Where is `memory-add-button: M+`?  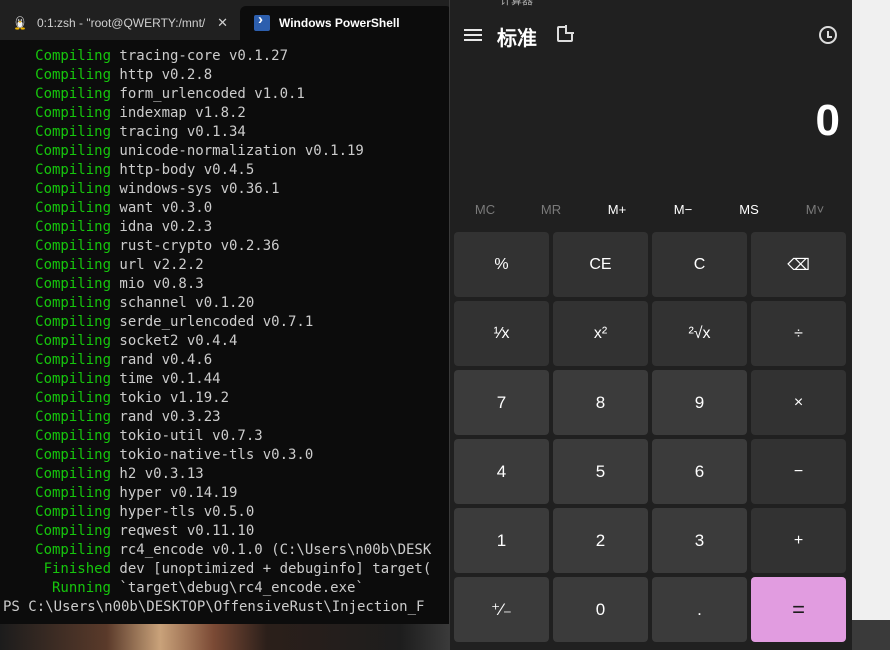 memory-add-button: M+ is located at coordinates (617, 210).